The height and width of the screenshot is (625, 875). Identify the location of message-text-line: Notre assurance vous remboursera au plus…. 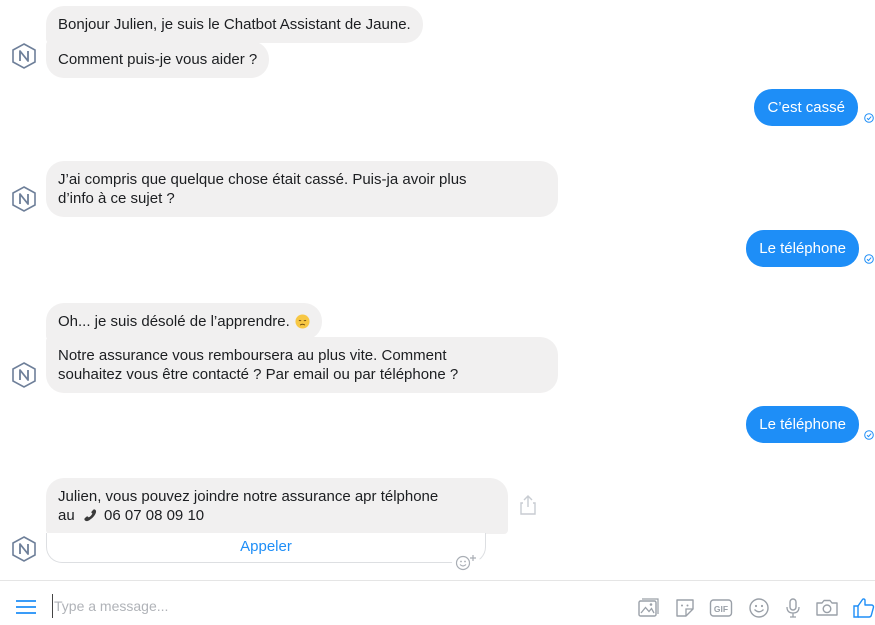
(252, 355).